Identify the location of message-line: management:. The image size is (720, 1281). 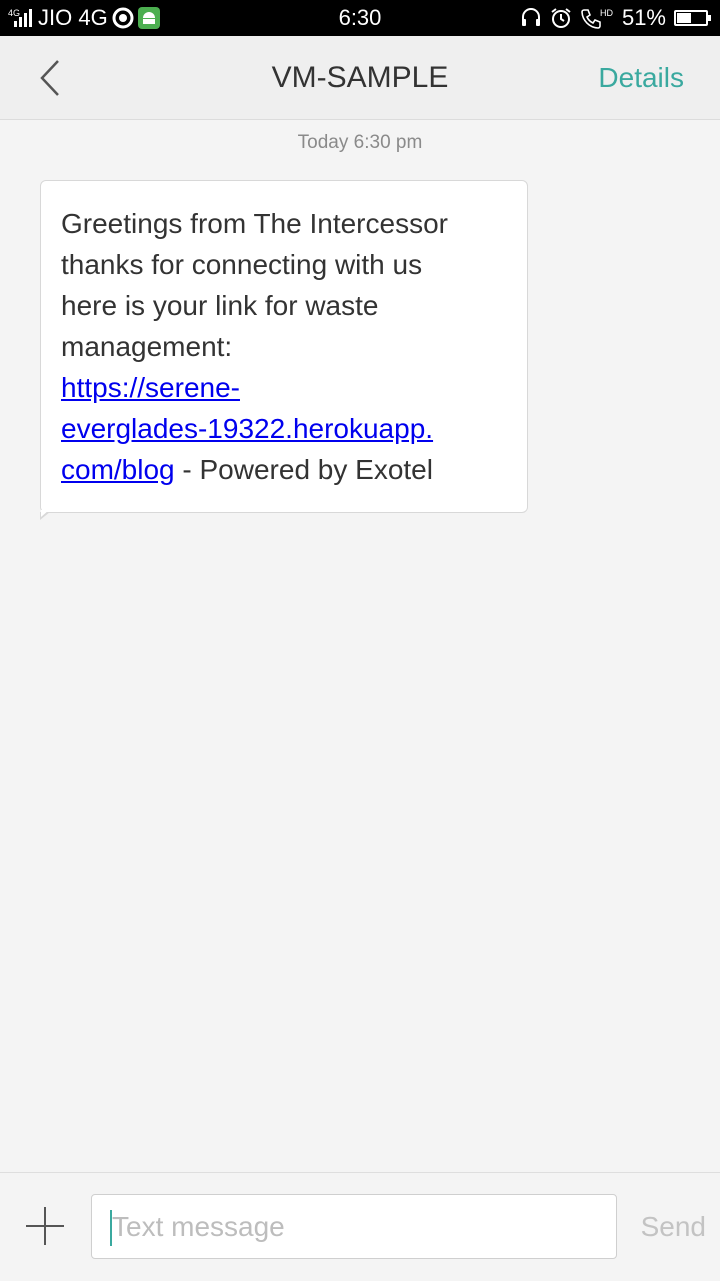
(147, 346).